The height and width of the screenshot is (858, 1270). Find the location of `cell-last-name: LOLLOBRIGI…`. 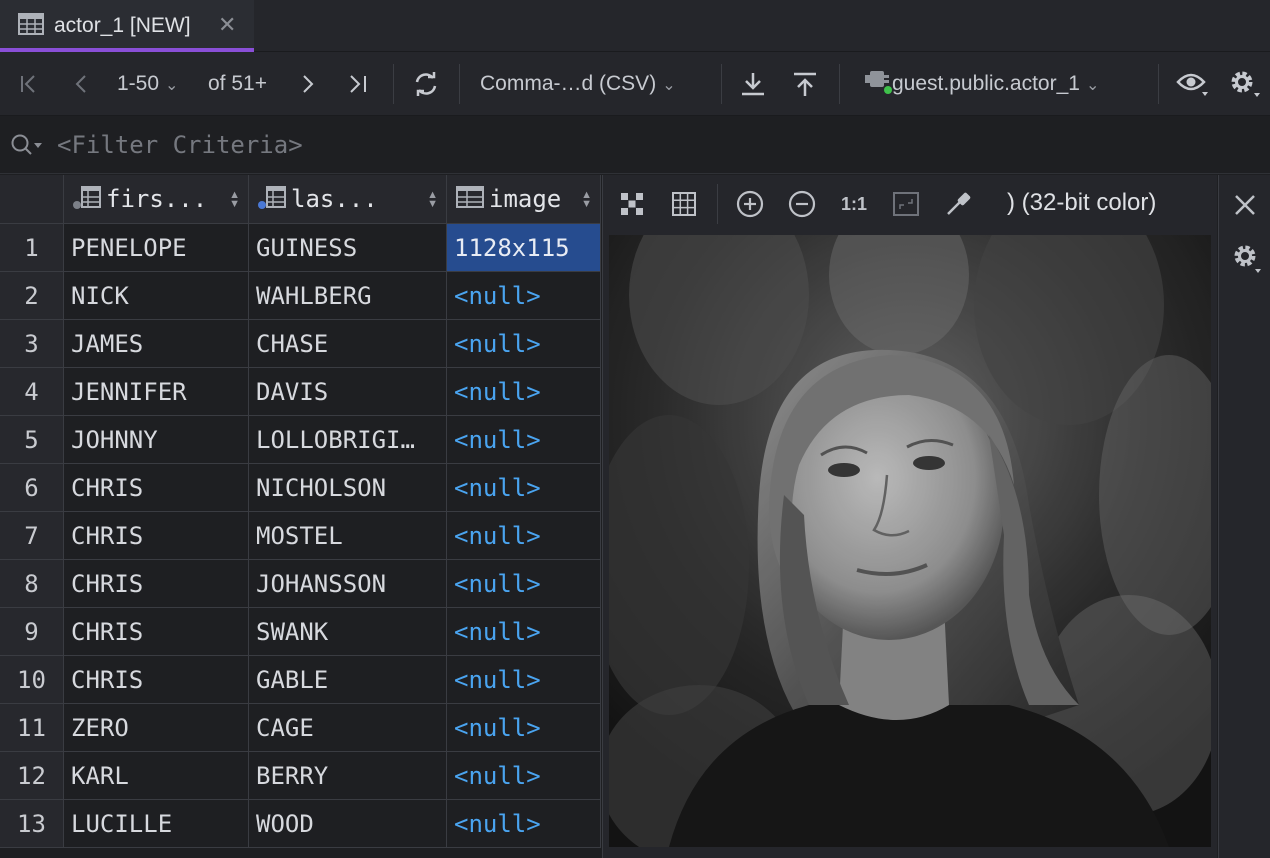

cell-last-name: LOLLOBRIGI… is located at coordinates (348, 440).